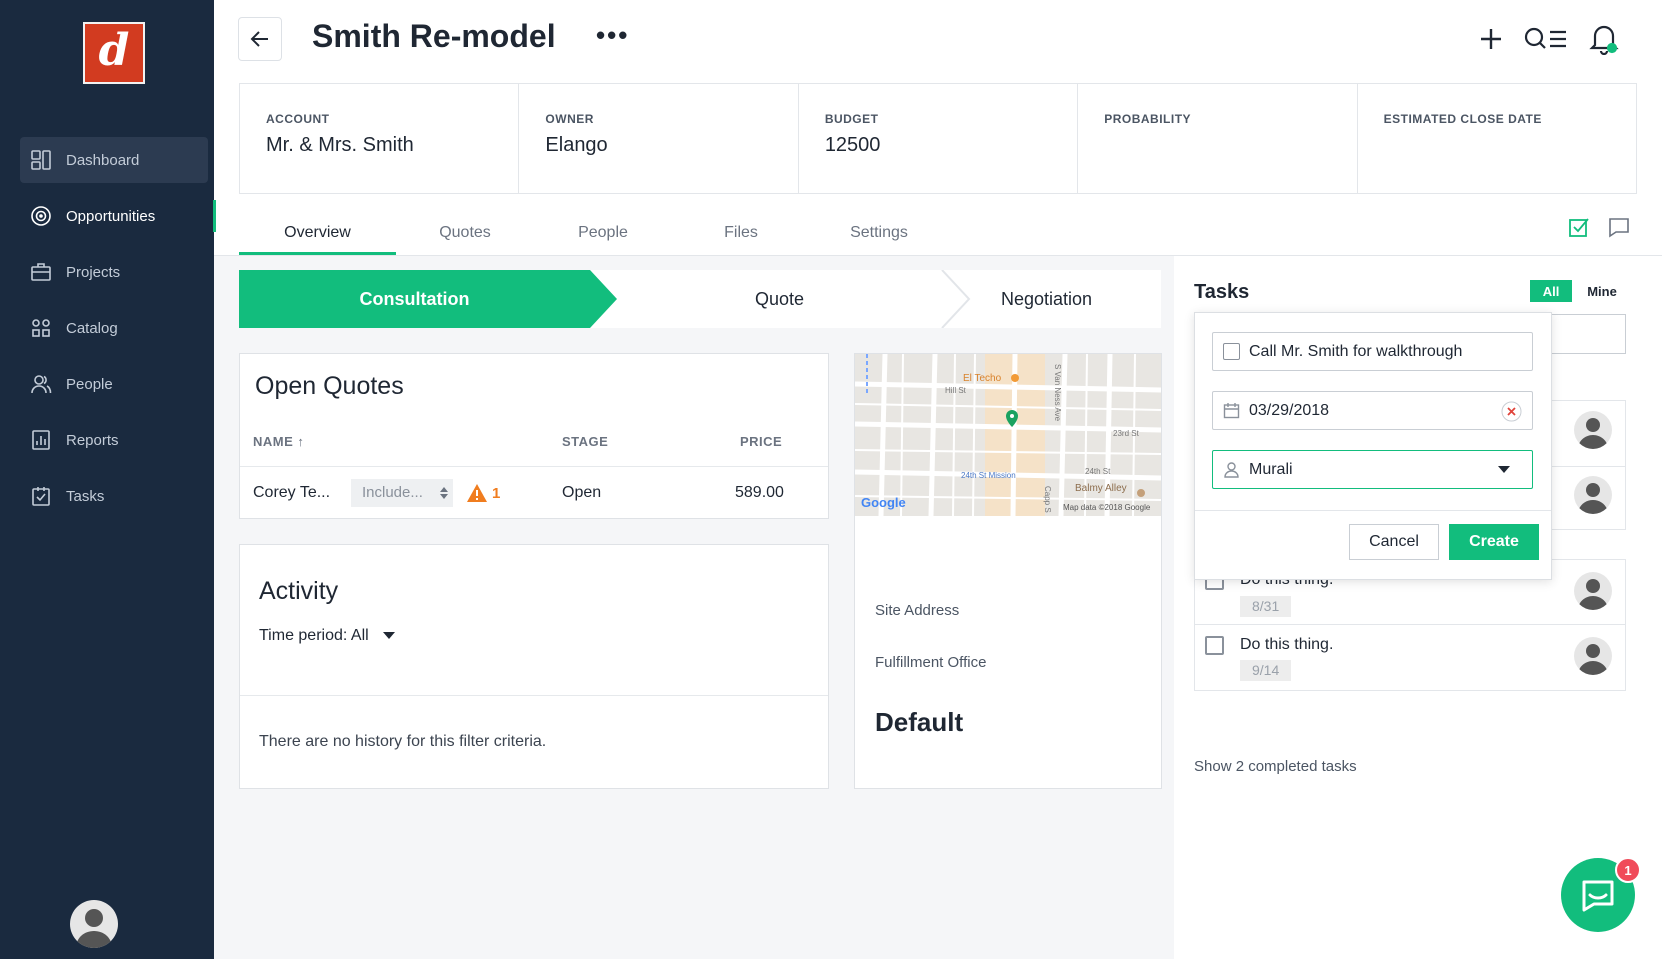 The width and height of the screenshot is (1662, 959). Describe the element at coordinates (741, 232) in the screenshot. I see `tab-files: Files` at that location.